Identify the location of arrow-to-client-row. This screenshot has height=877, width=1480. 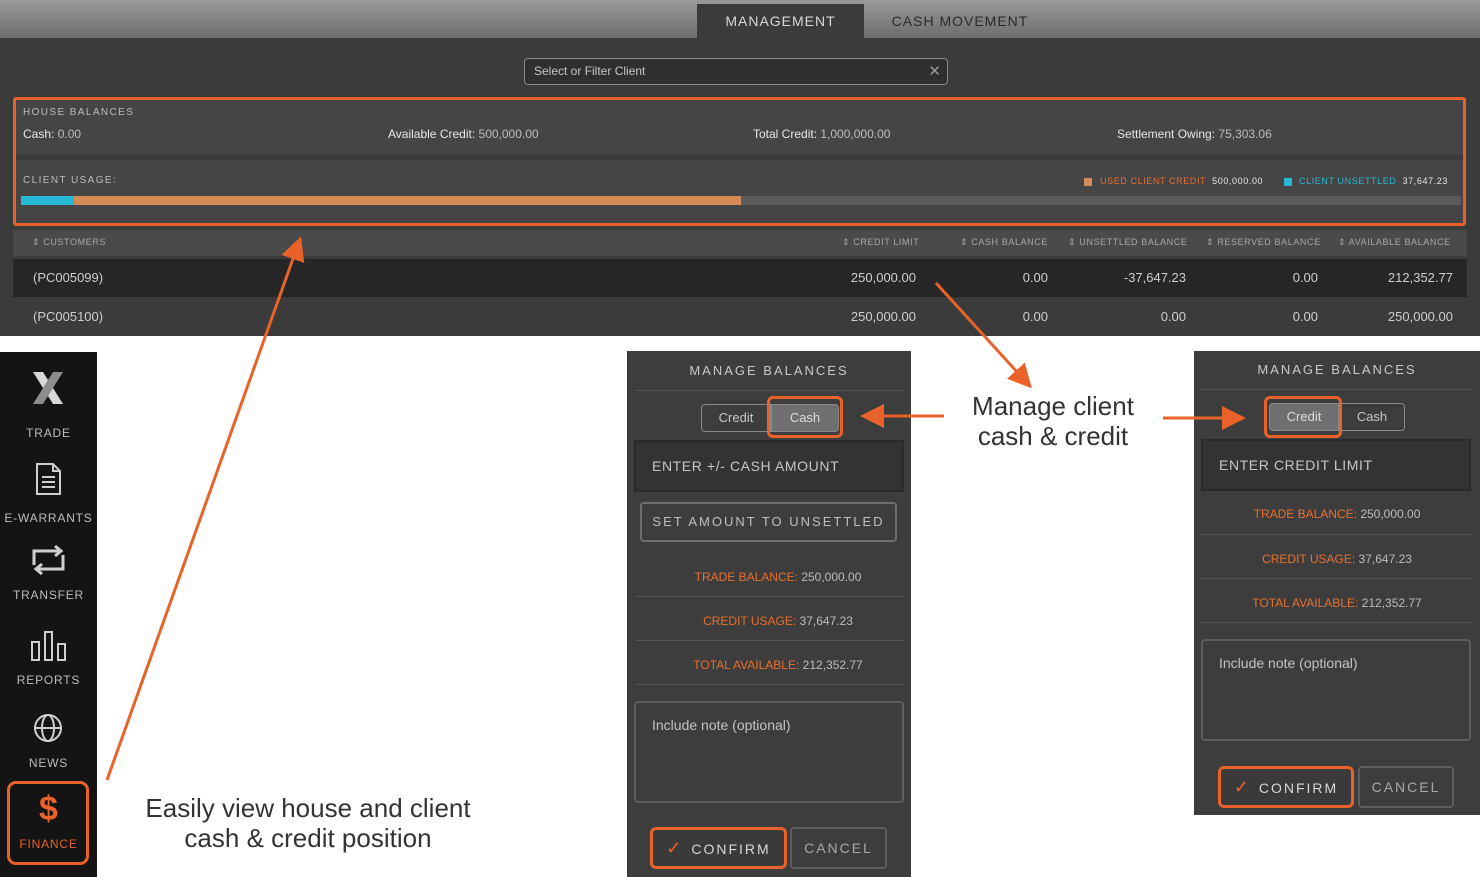
(983, 335).